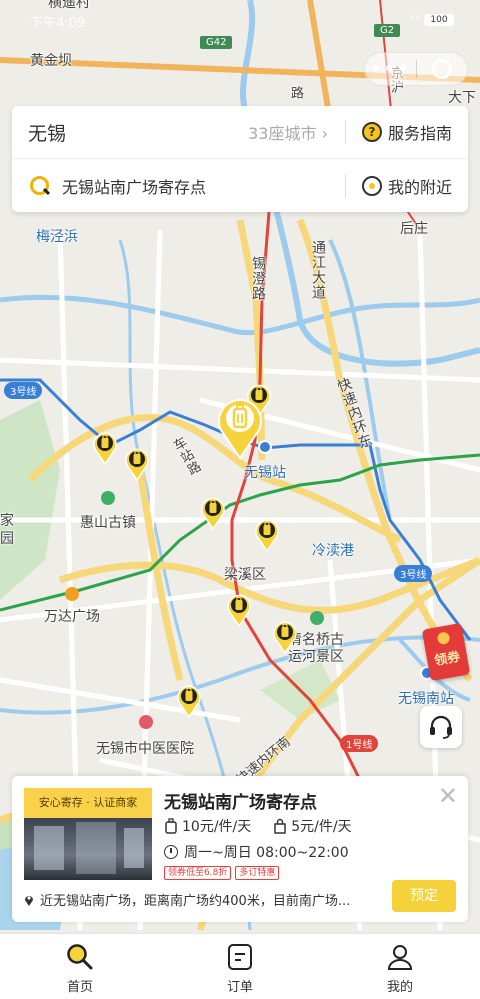  Describe the element at coordinates (265, 473) in the screenshot. I see `map-label-wuxi-station: 无锡站` at that location.